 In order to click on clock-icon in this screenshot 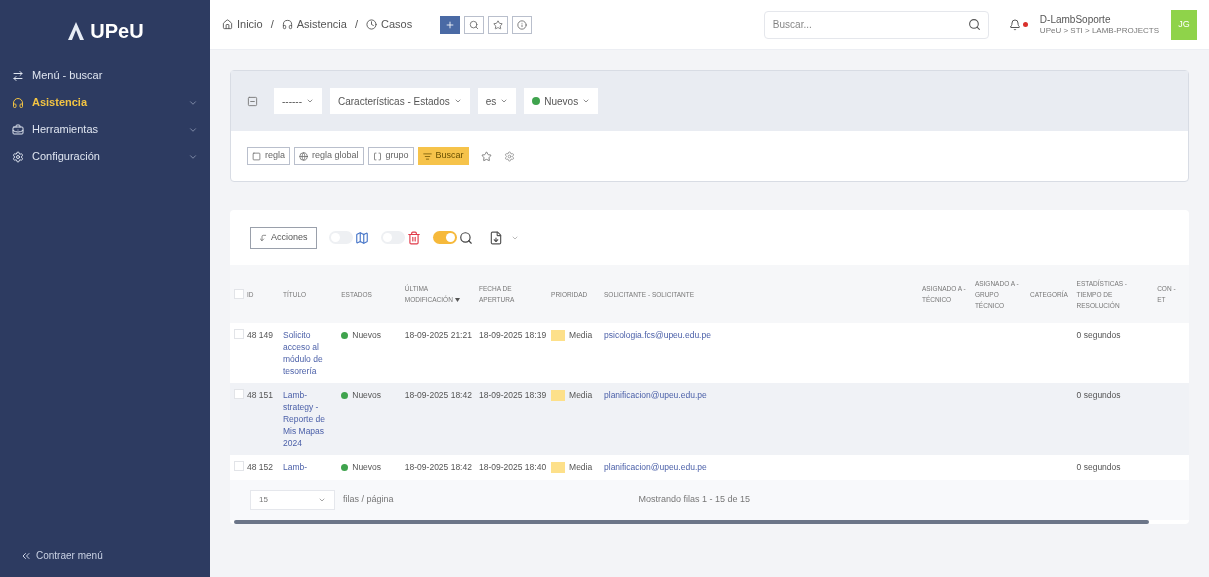, I will do `click(371, 24)`.